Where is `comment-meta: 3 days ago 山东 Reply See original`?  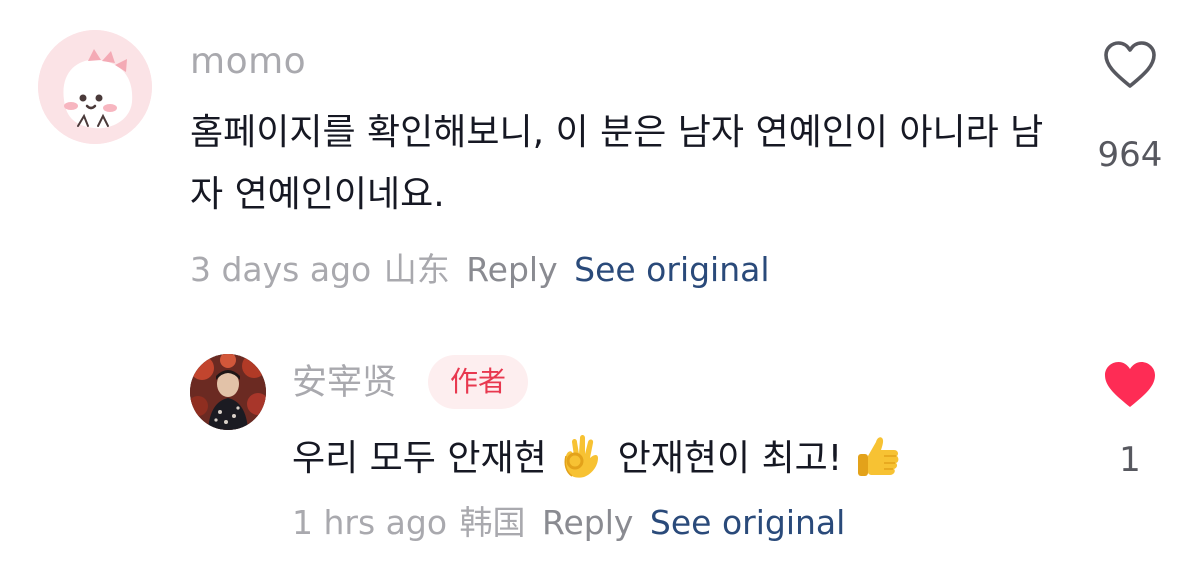
comment-meta: 3 days ago 山东 Reply See original is located at coordinates (480, 270).